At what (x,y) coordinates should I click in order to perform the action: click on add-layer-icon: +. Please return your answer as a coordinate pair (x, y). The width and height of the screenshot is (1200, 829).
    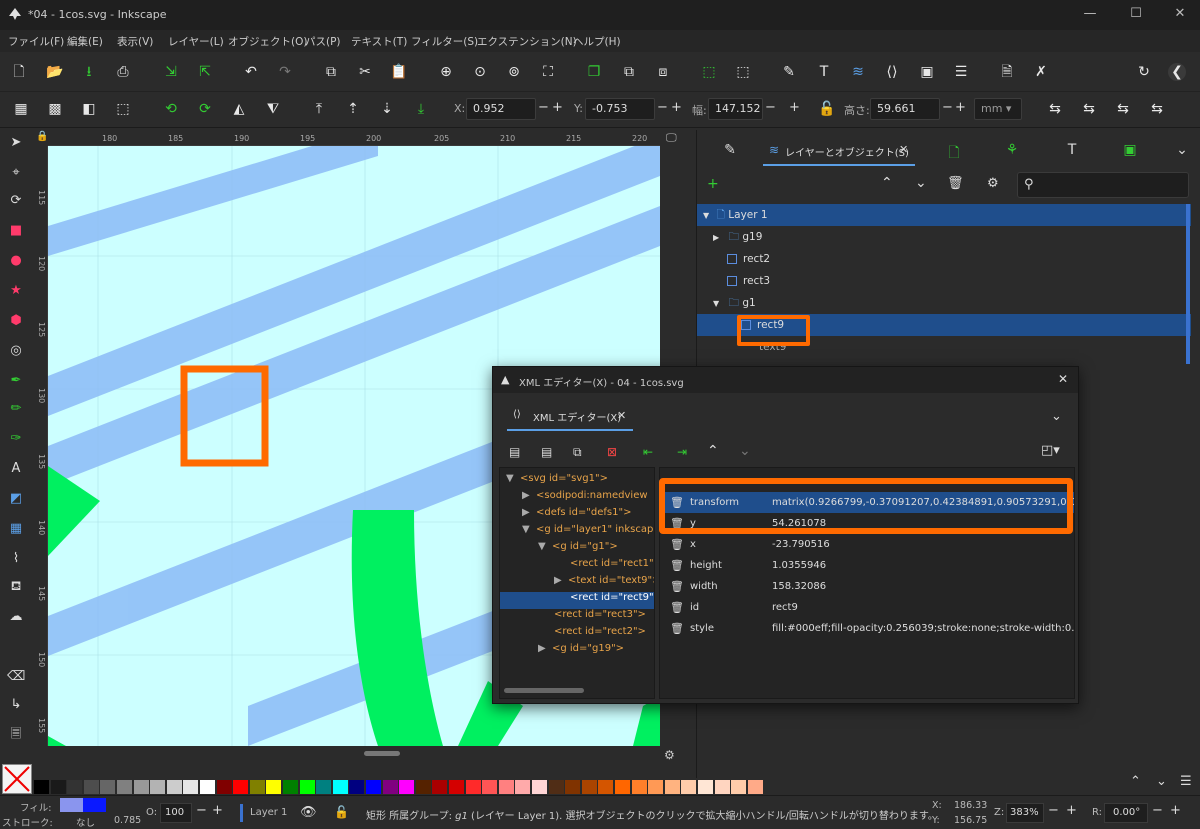
    Looking at the image, I should click on (713, 184).